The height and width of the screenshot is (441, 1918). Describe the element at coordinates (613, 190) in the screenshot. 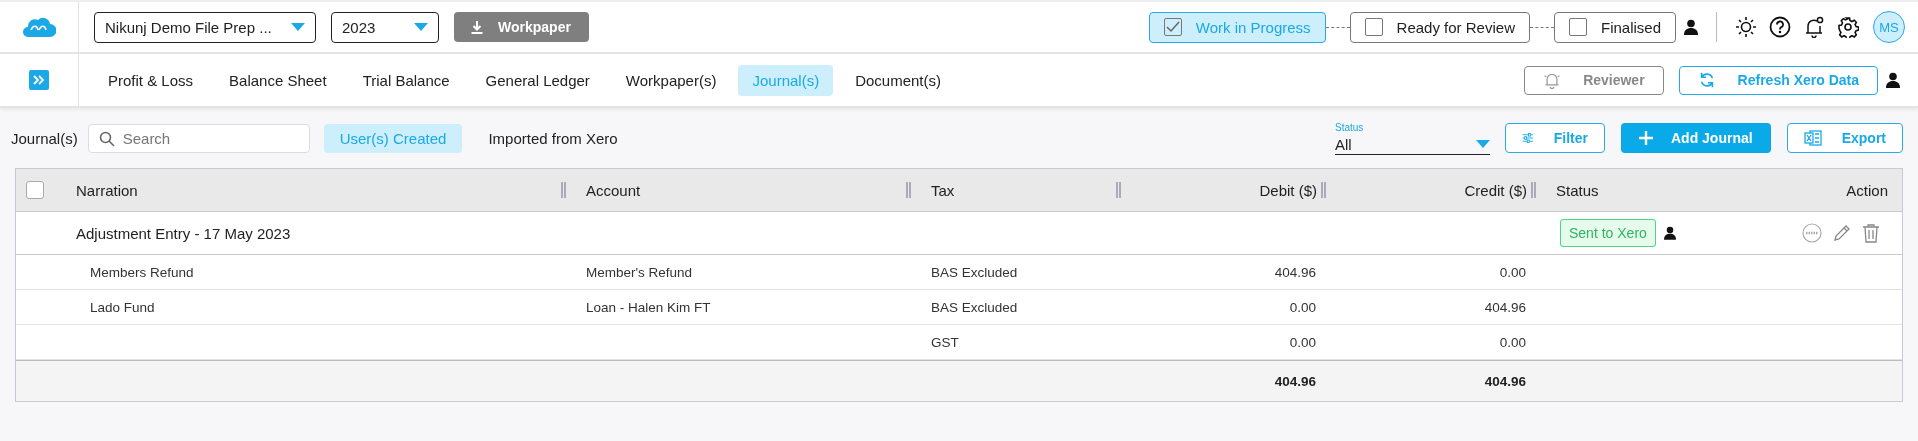

I see `column-header: Account` at that location.